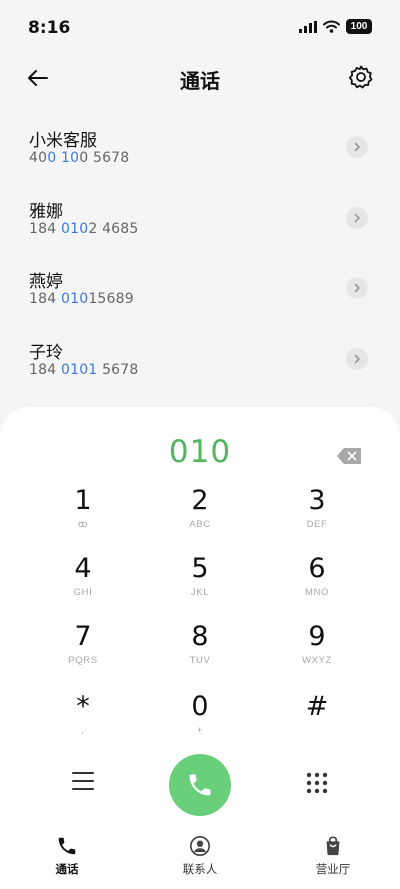 The image size is (400, 889). Describe the element at coordinates (83, 568) in the screenshot. I see `key-digit: 4` at that location.